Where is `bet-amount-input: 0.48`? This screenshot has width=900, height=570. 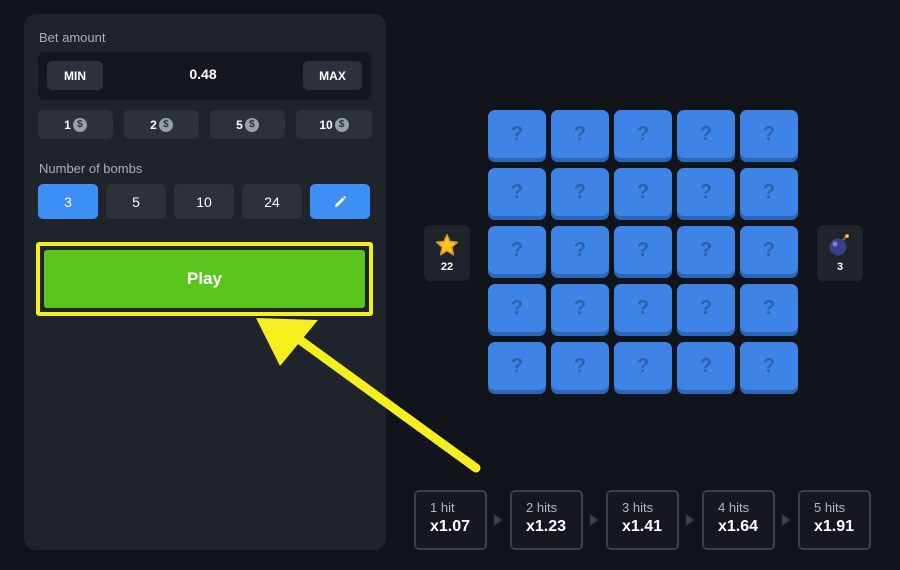
bet-amount-input: 0.48 is located at coordinates (203, 74).